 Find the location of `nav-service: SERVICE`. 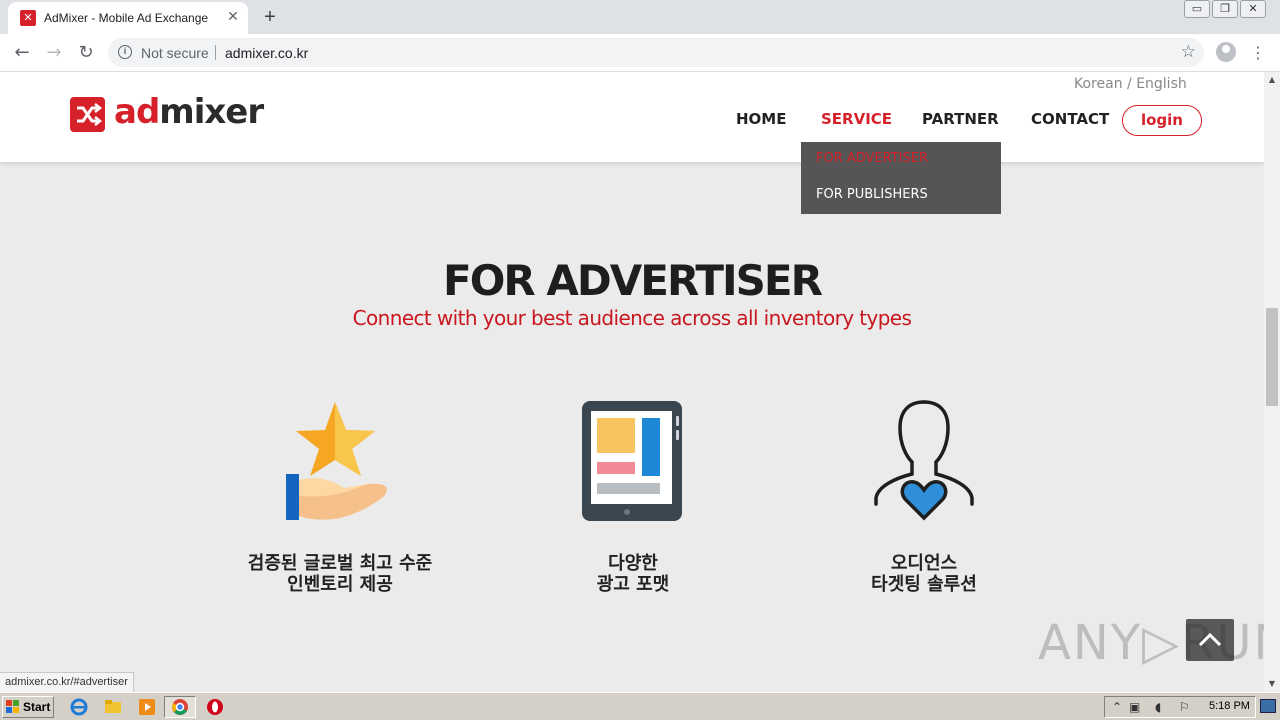

nav-service: SERVICE is located at coordinates (856, 119).